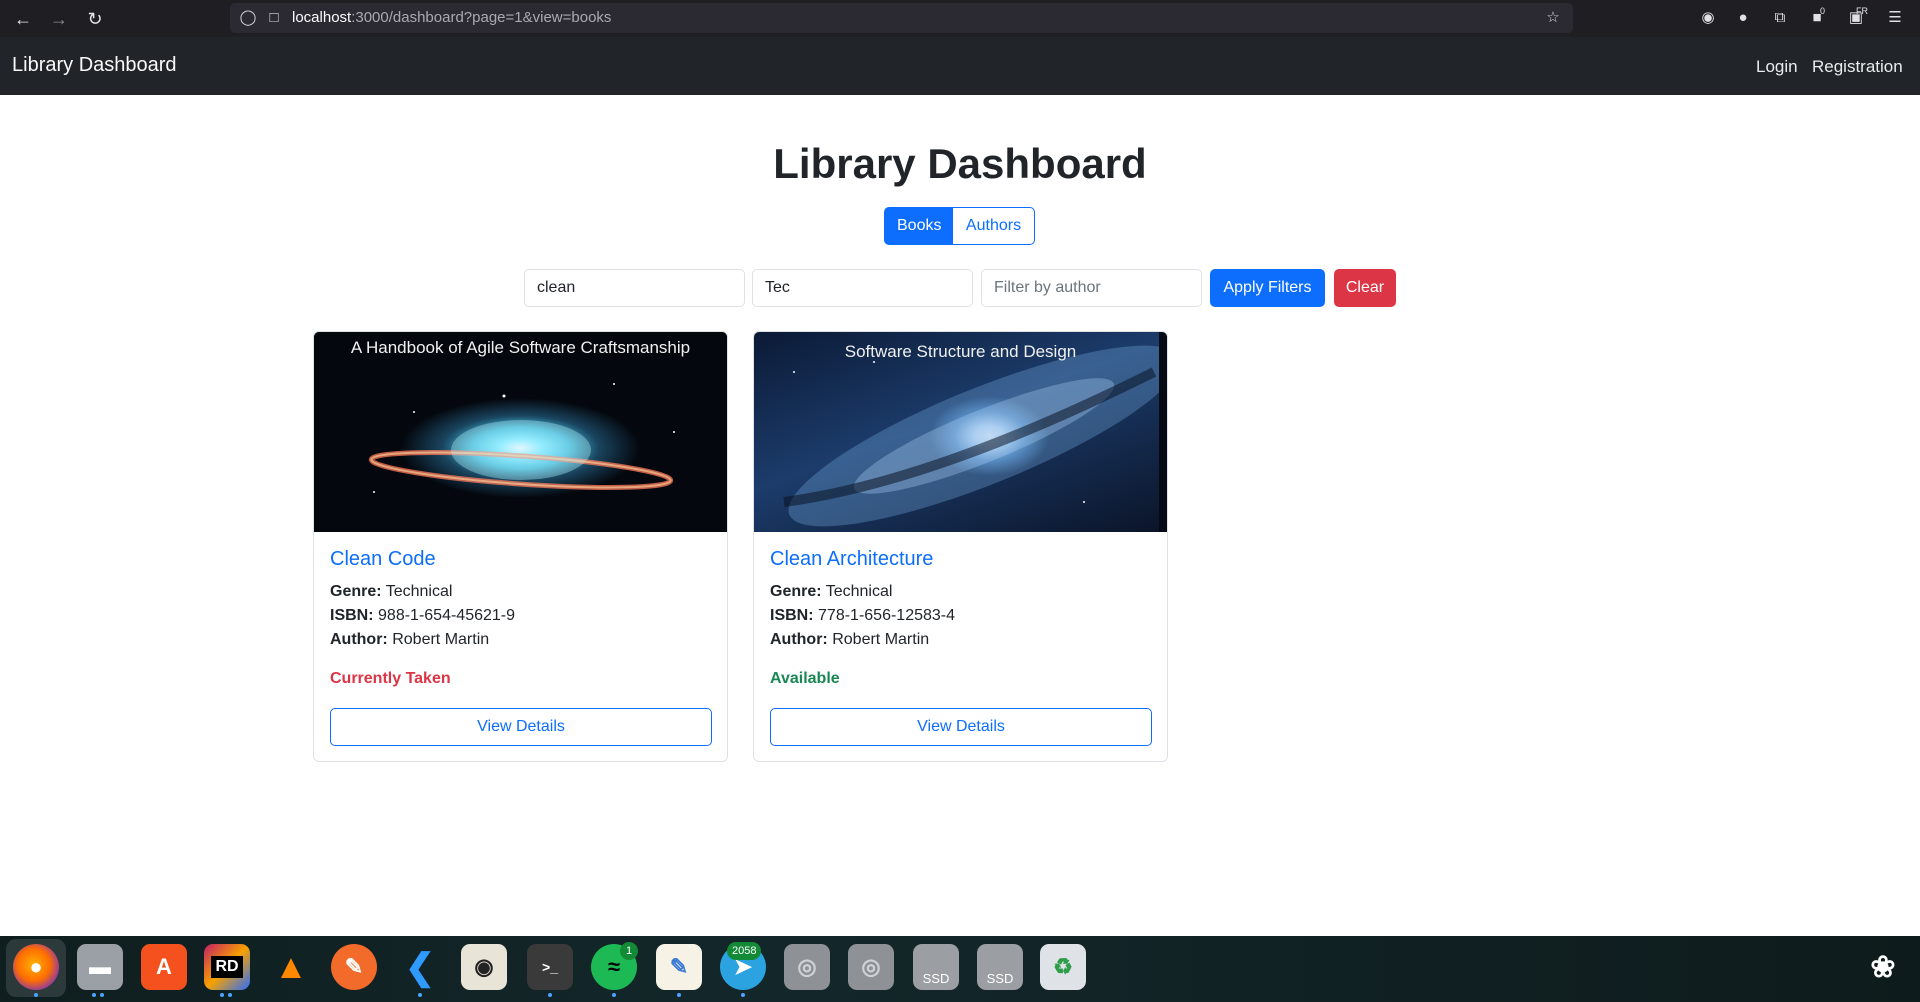 The image size is (1920, 1002). Describe the element at coordinates (1817, 17) in the screenshot. I see `extension-badge-icon: ■ 0` at that location.